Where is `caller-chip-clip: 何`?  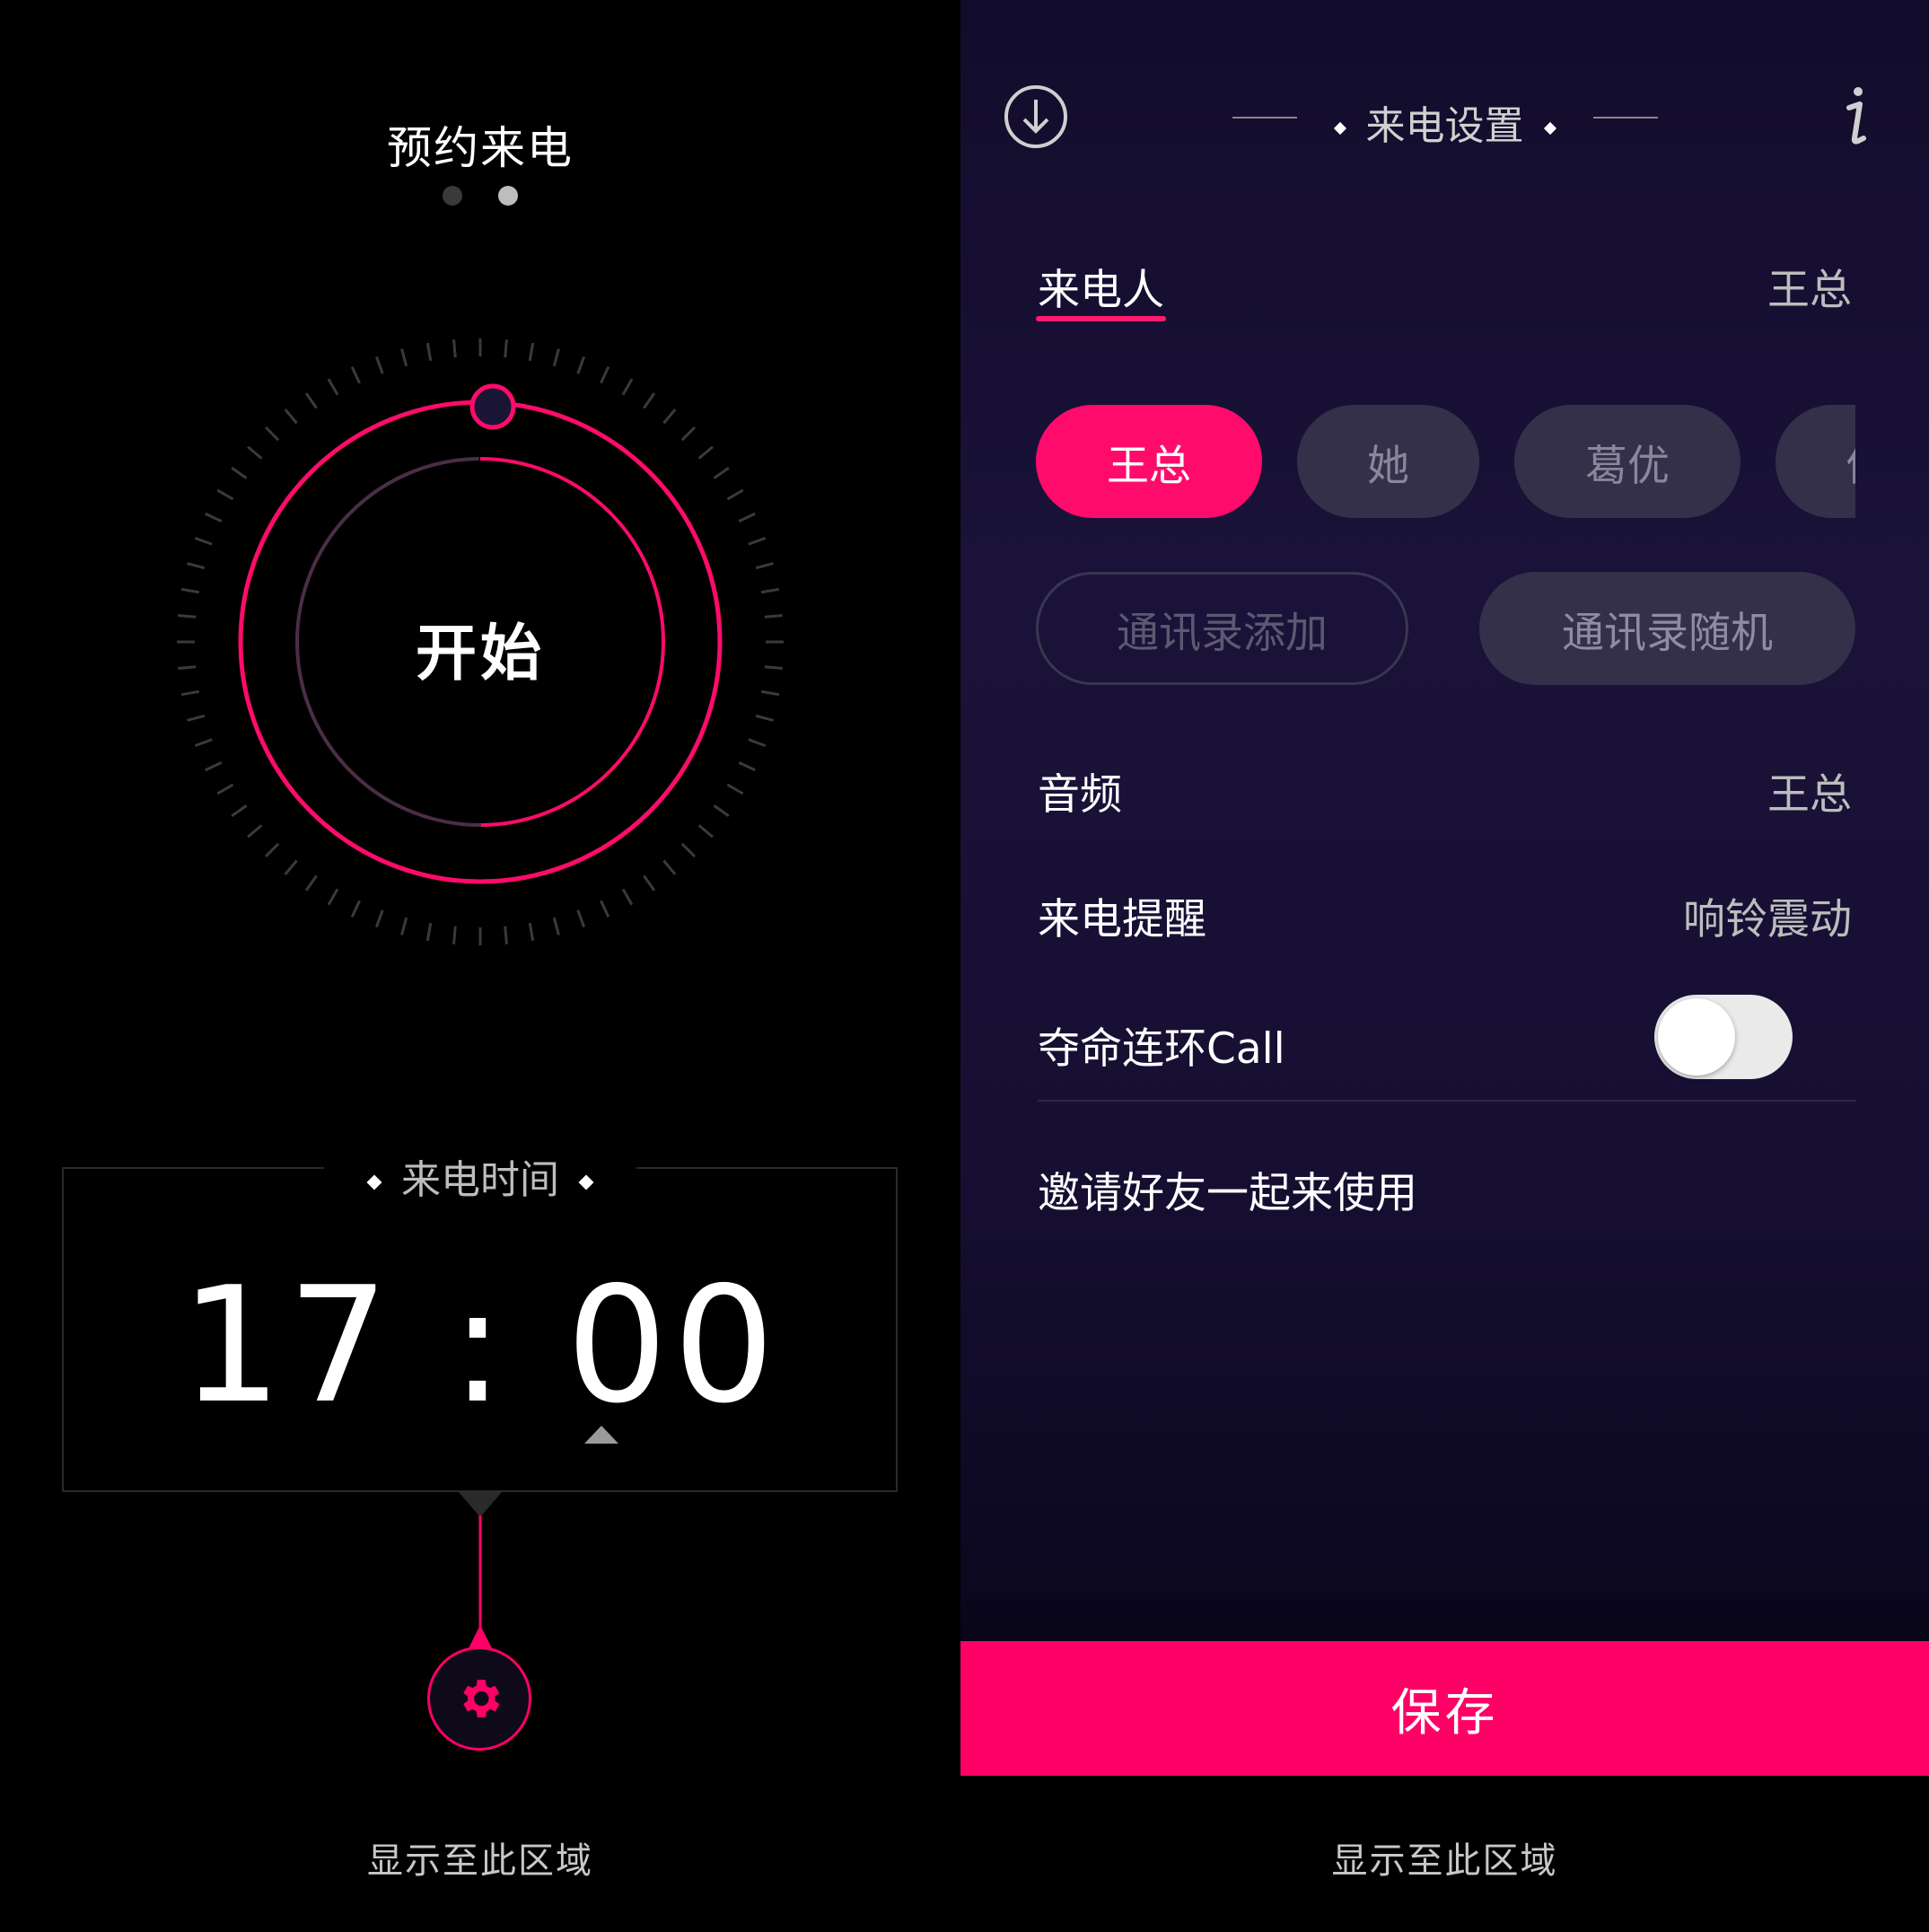 caller-chip-clip: 何 is located at coordinates (1816, 461).